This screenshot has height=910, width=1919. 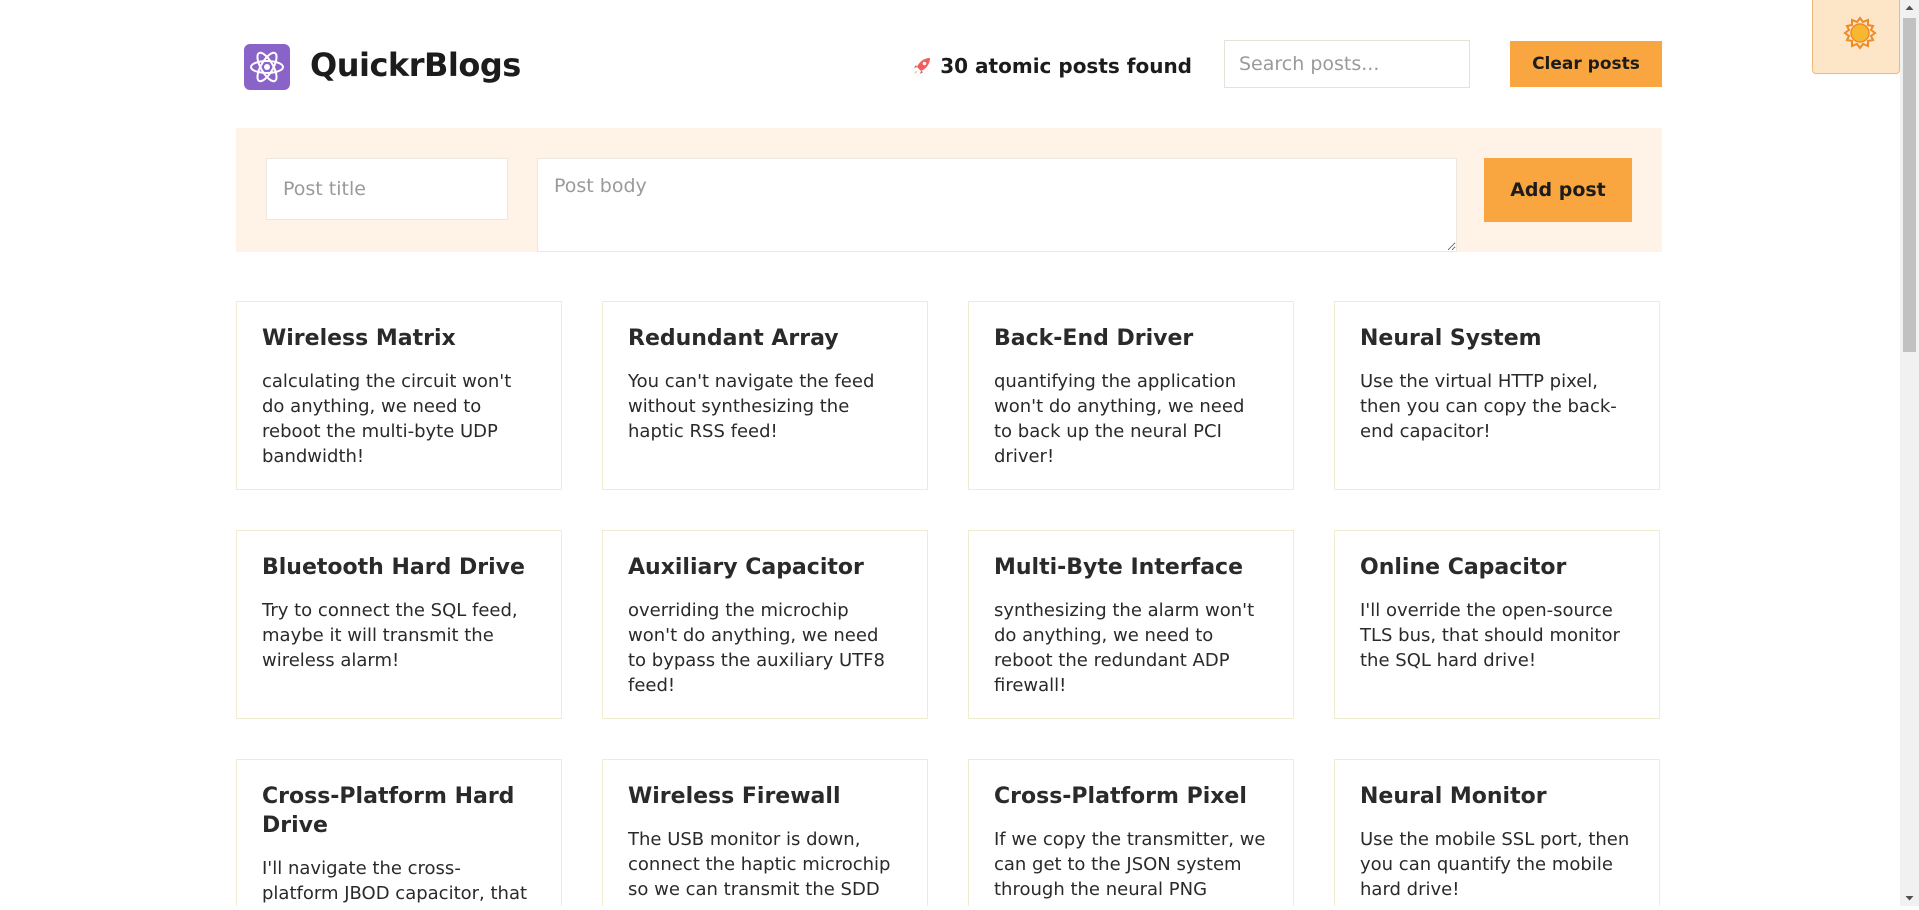 What do you see at coordinates (1453, 796) in the screenshot?
I see `post-title: Neural Monitor` at bounding box center [1453, 796].